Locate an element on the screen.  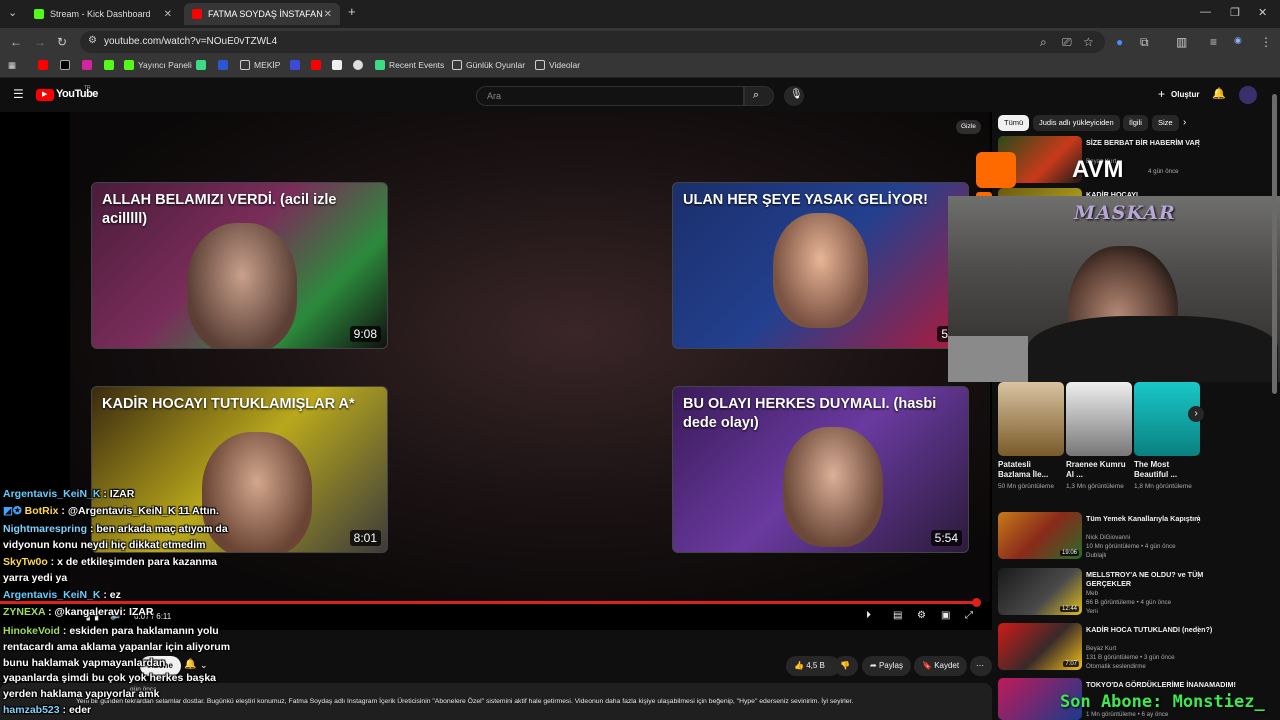
chip-related: İlgili is located at coordinates (1135, 123).